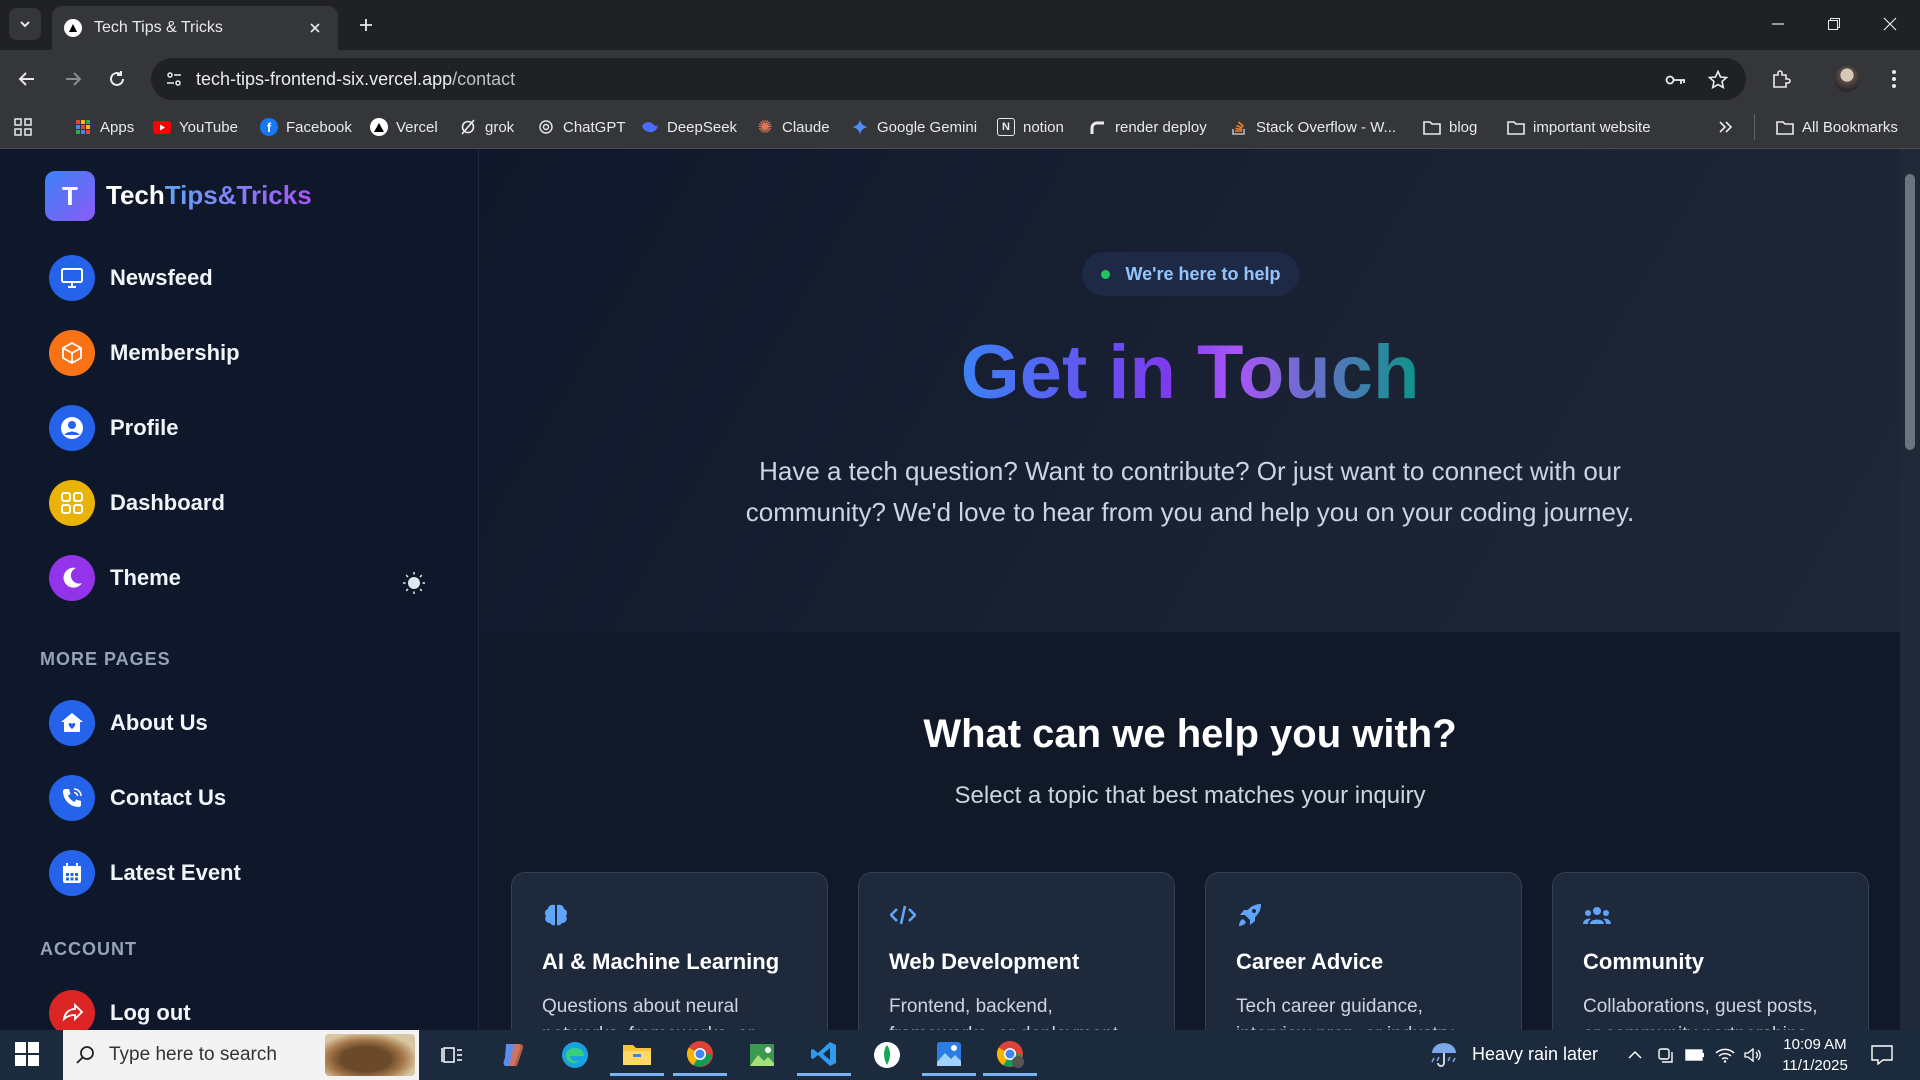  Describe the element at coordinates (239, 798) in the screenshot. I see `sidebar-item-contact-us: Contact Us` at that location.